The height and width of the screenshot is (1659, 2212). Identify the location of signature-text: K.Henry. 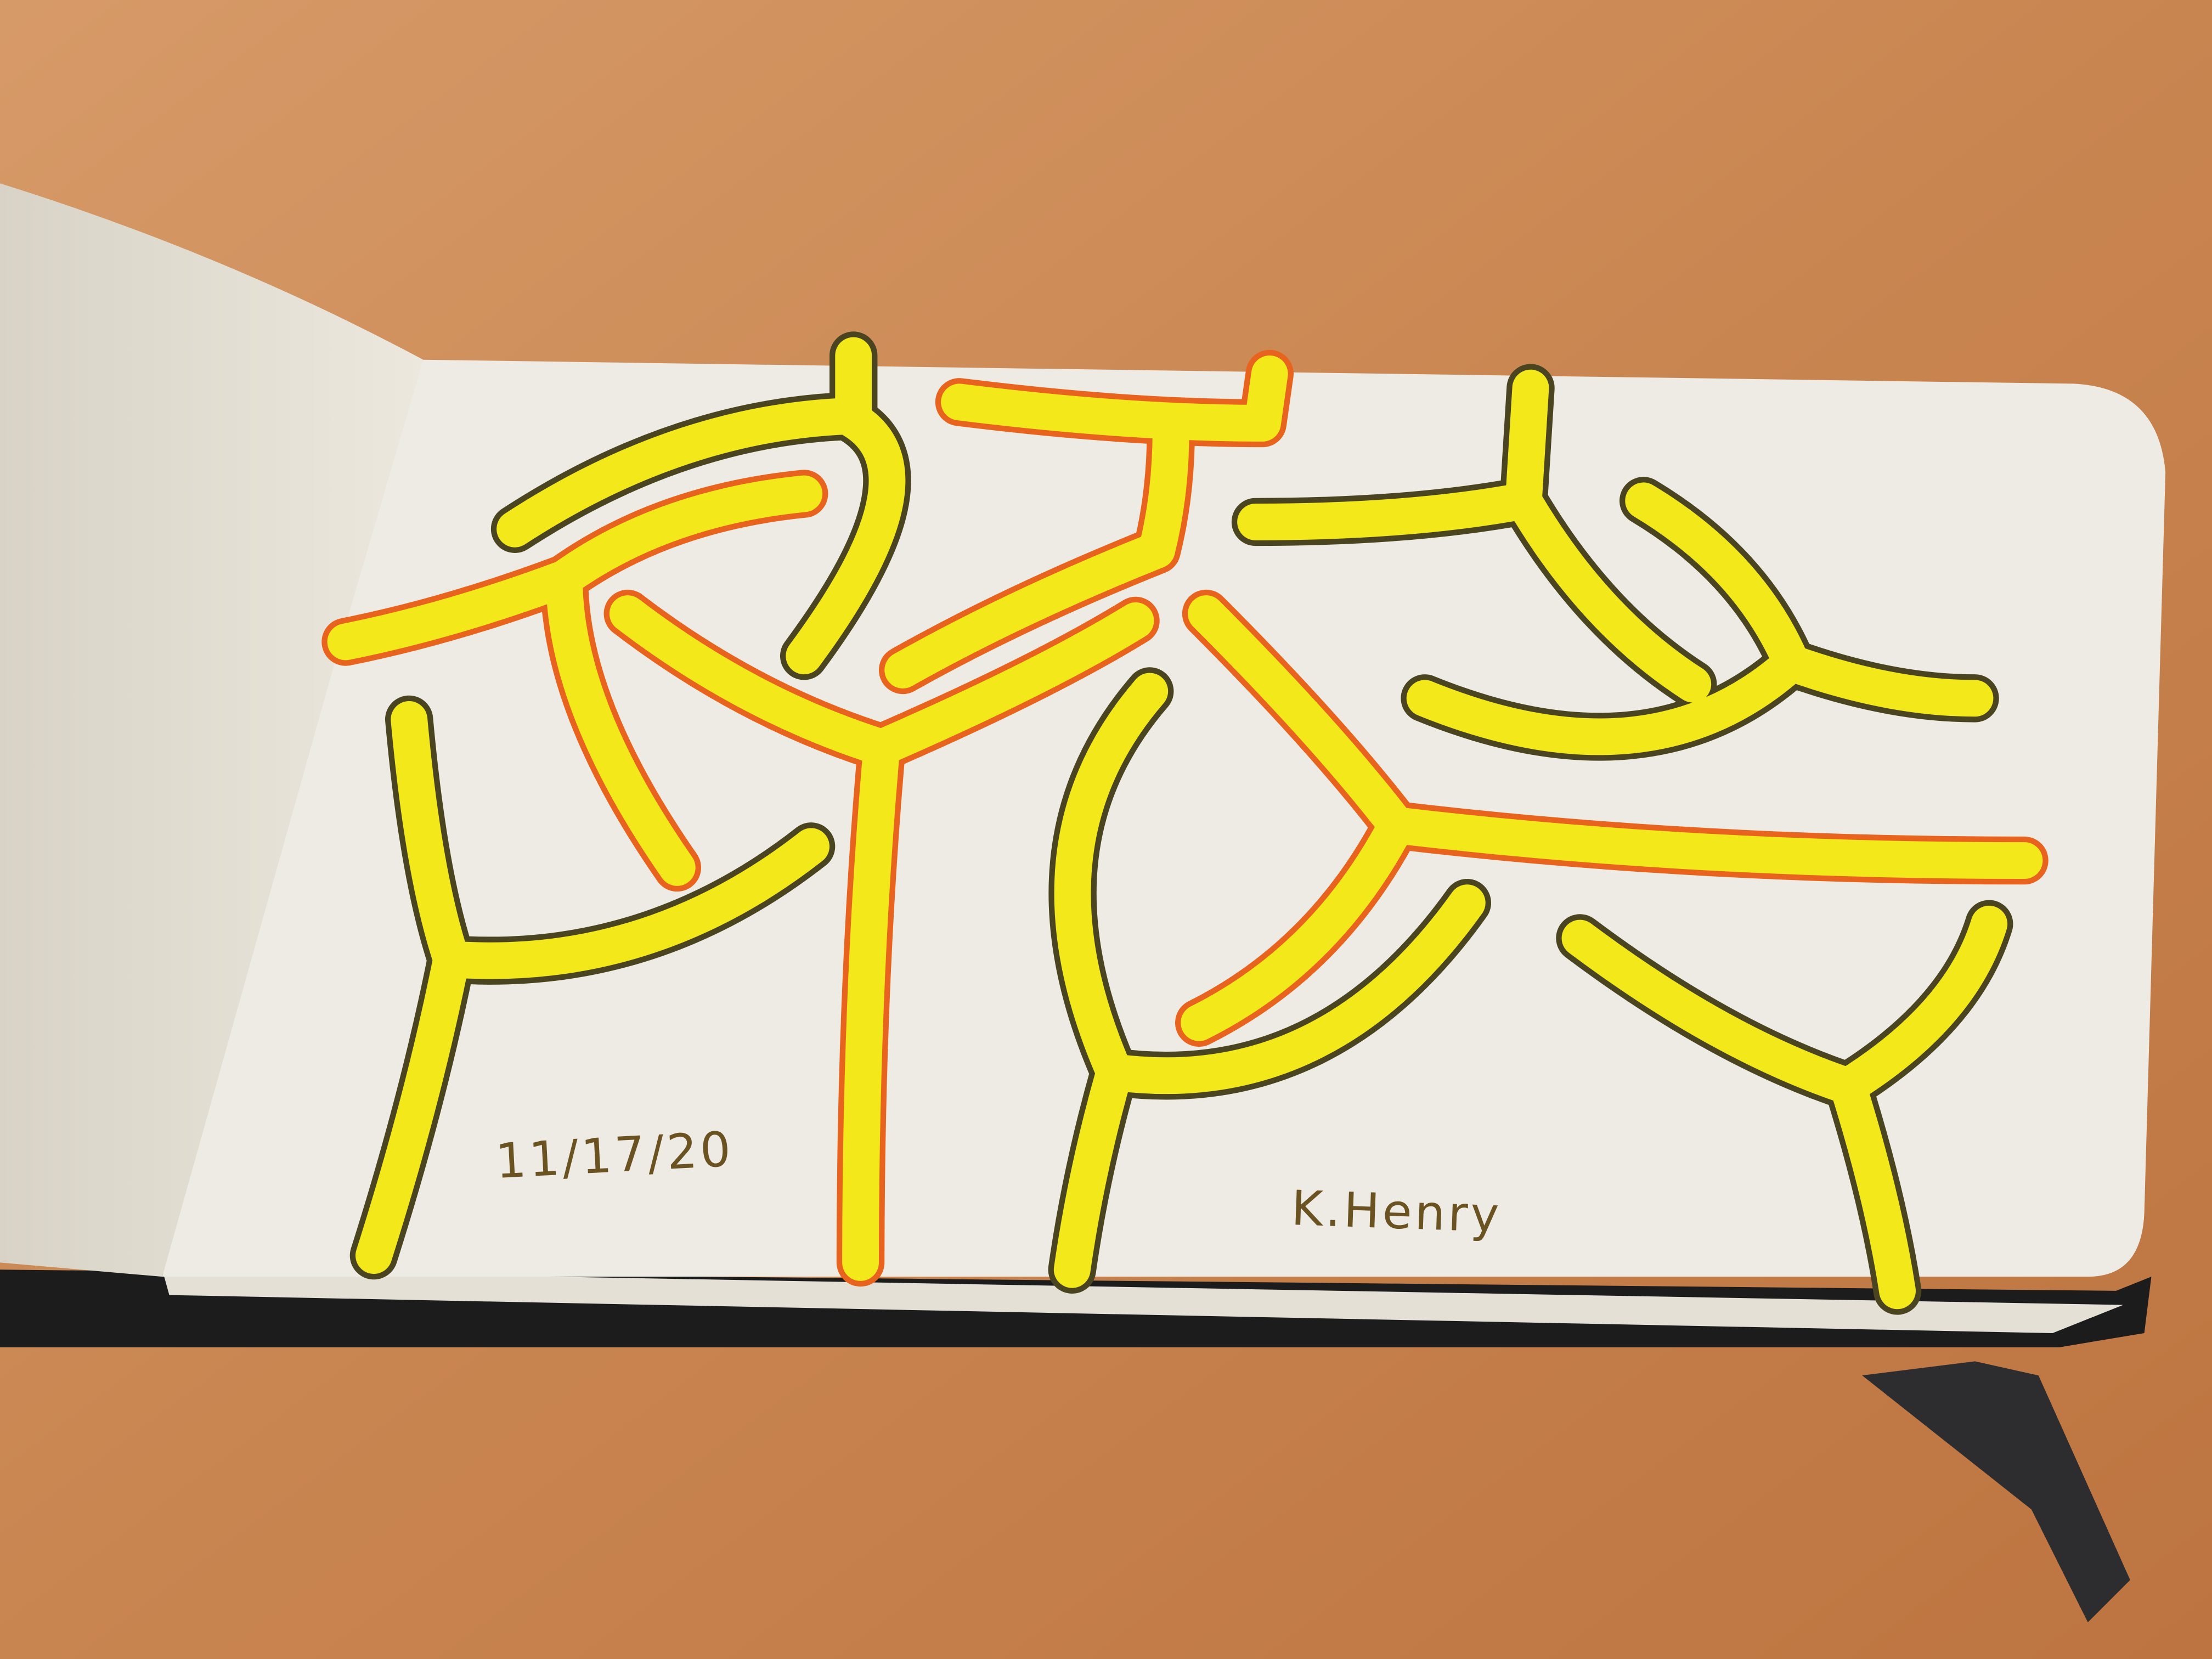
(1396, 1211).